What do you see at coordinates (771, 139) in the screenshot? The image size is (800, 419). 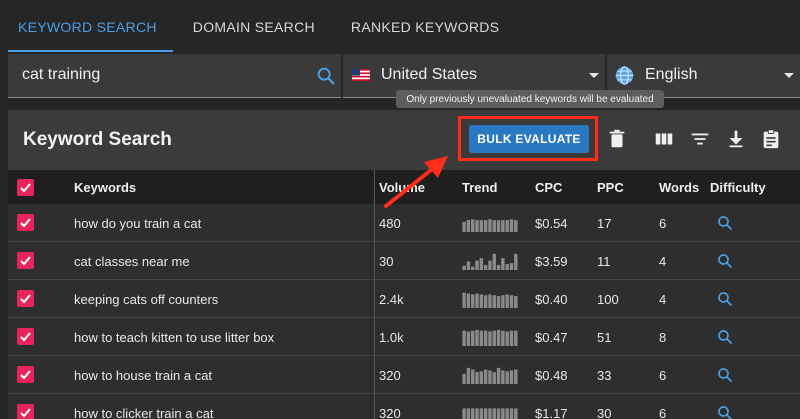 I see `clipboard-icon` at bounding box center [771, 139].